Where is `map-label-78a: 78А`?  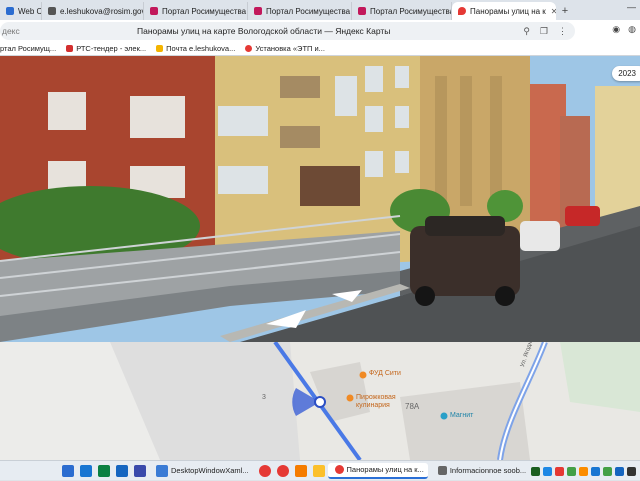
map-label-78a: 78А is located at coordinates (412, 406).